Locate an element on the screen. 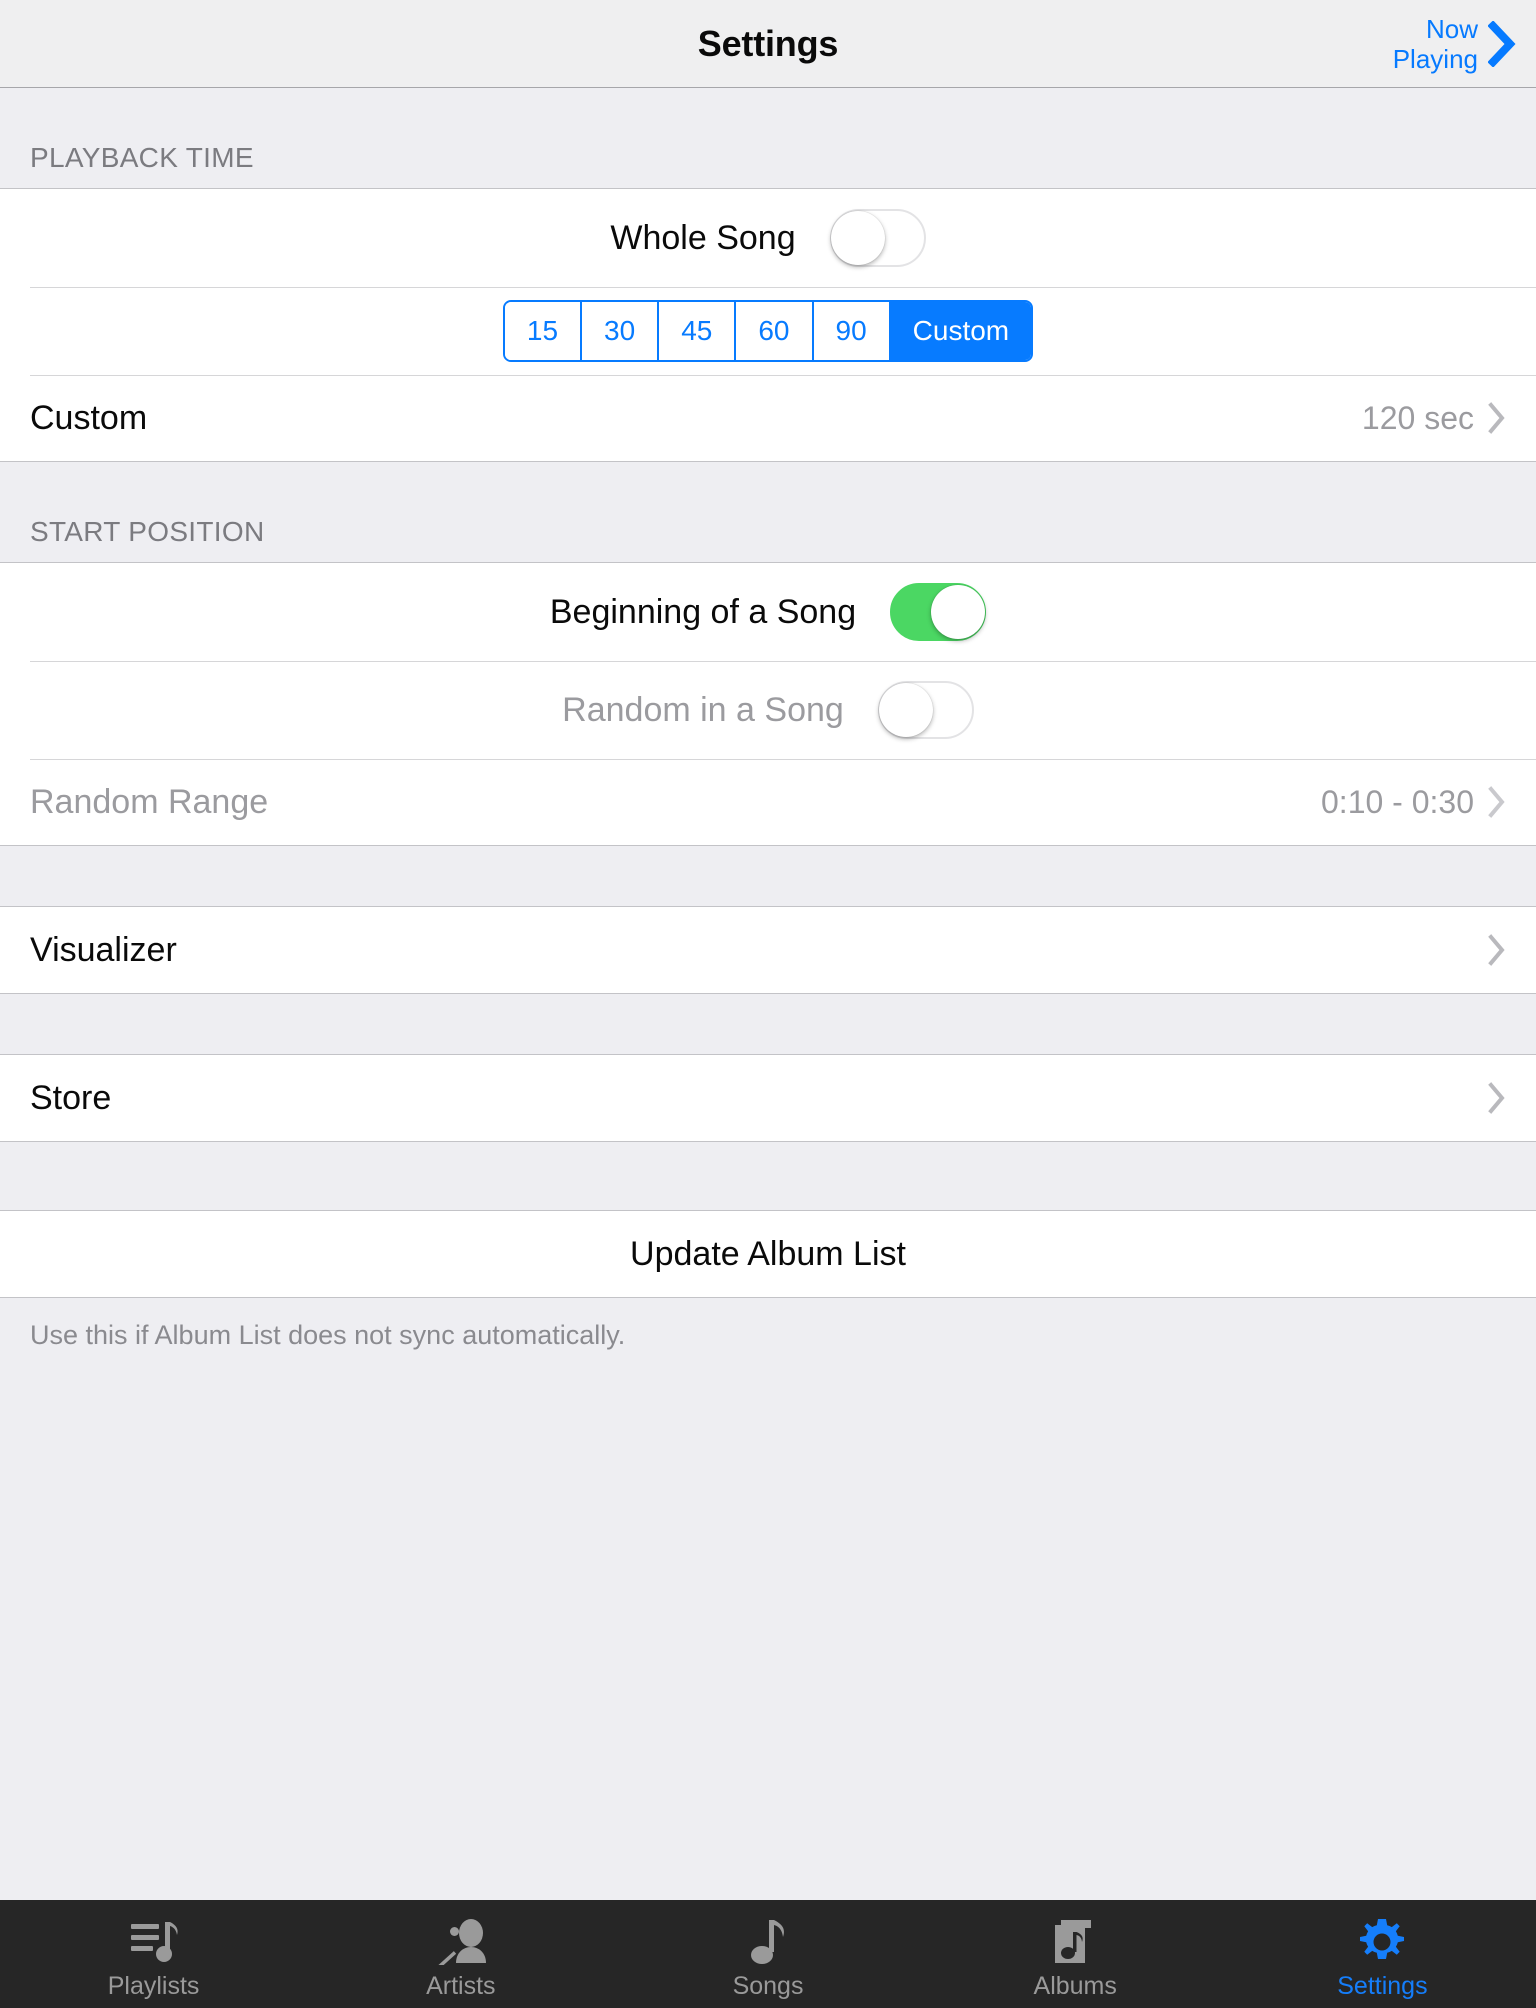 This screenshot has width=1536, height=2008. tab-albums: Albums is located at coordinates (1075, 1954).